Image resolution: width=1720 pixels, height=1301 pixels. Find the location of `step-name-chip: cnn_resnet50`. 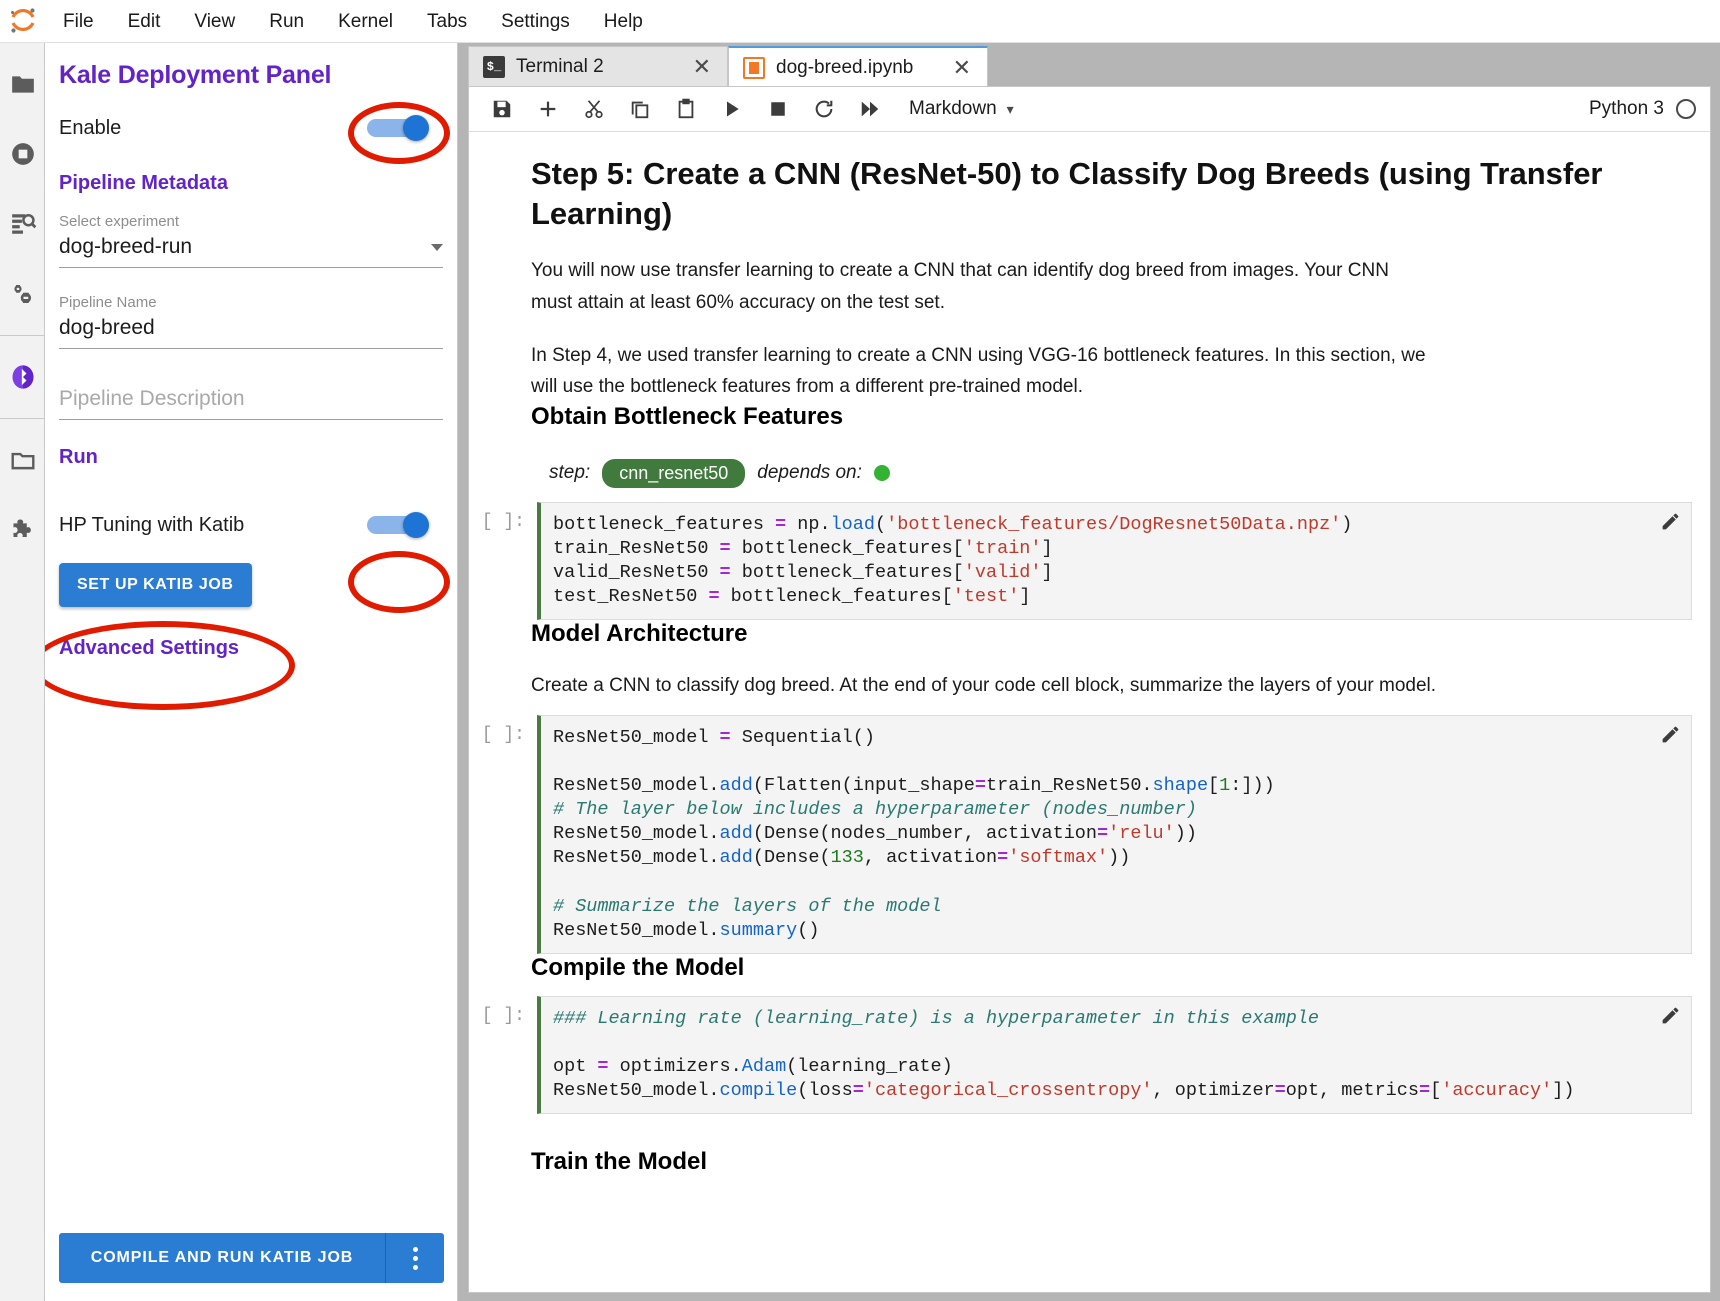

step-name-chip: cnn_resnet50 is located at coordinates (674, 473).